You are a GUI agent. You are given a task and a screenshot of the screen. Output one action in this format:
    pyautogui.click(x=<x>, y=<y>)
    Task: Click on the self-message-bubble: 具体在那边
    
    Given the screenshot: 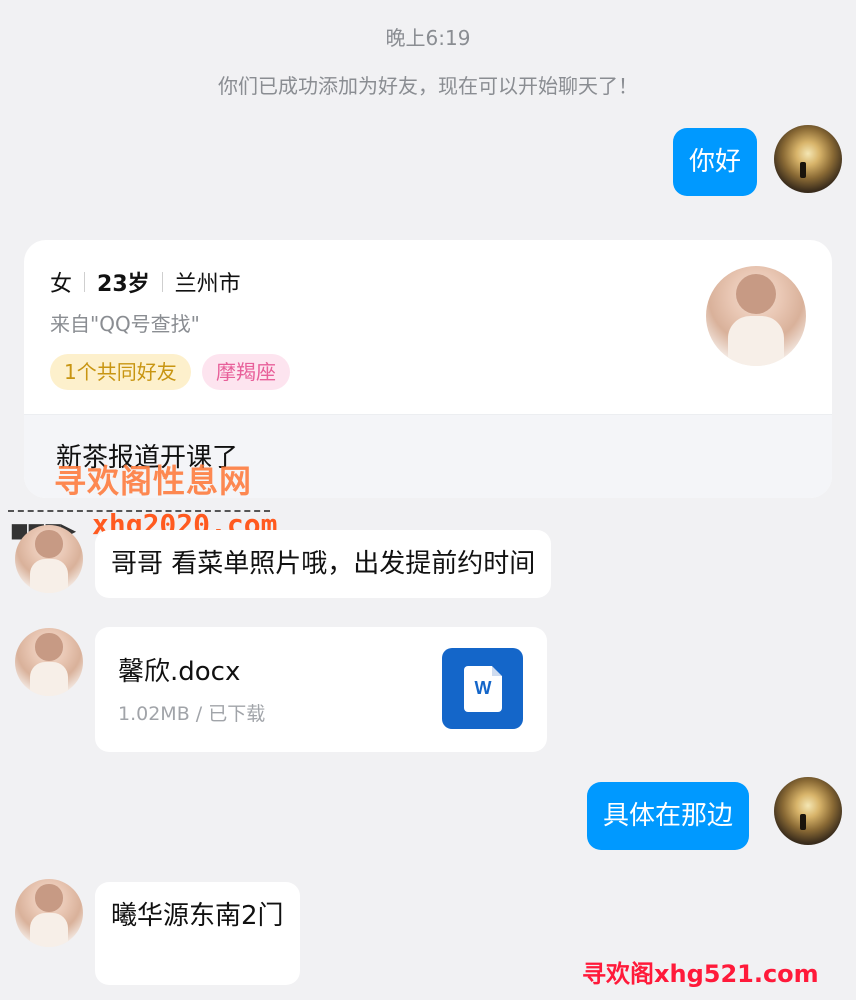 What is the action you would take?
    pyautogui.click(x=668, y=816)
    